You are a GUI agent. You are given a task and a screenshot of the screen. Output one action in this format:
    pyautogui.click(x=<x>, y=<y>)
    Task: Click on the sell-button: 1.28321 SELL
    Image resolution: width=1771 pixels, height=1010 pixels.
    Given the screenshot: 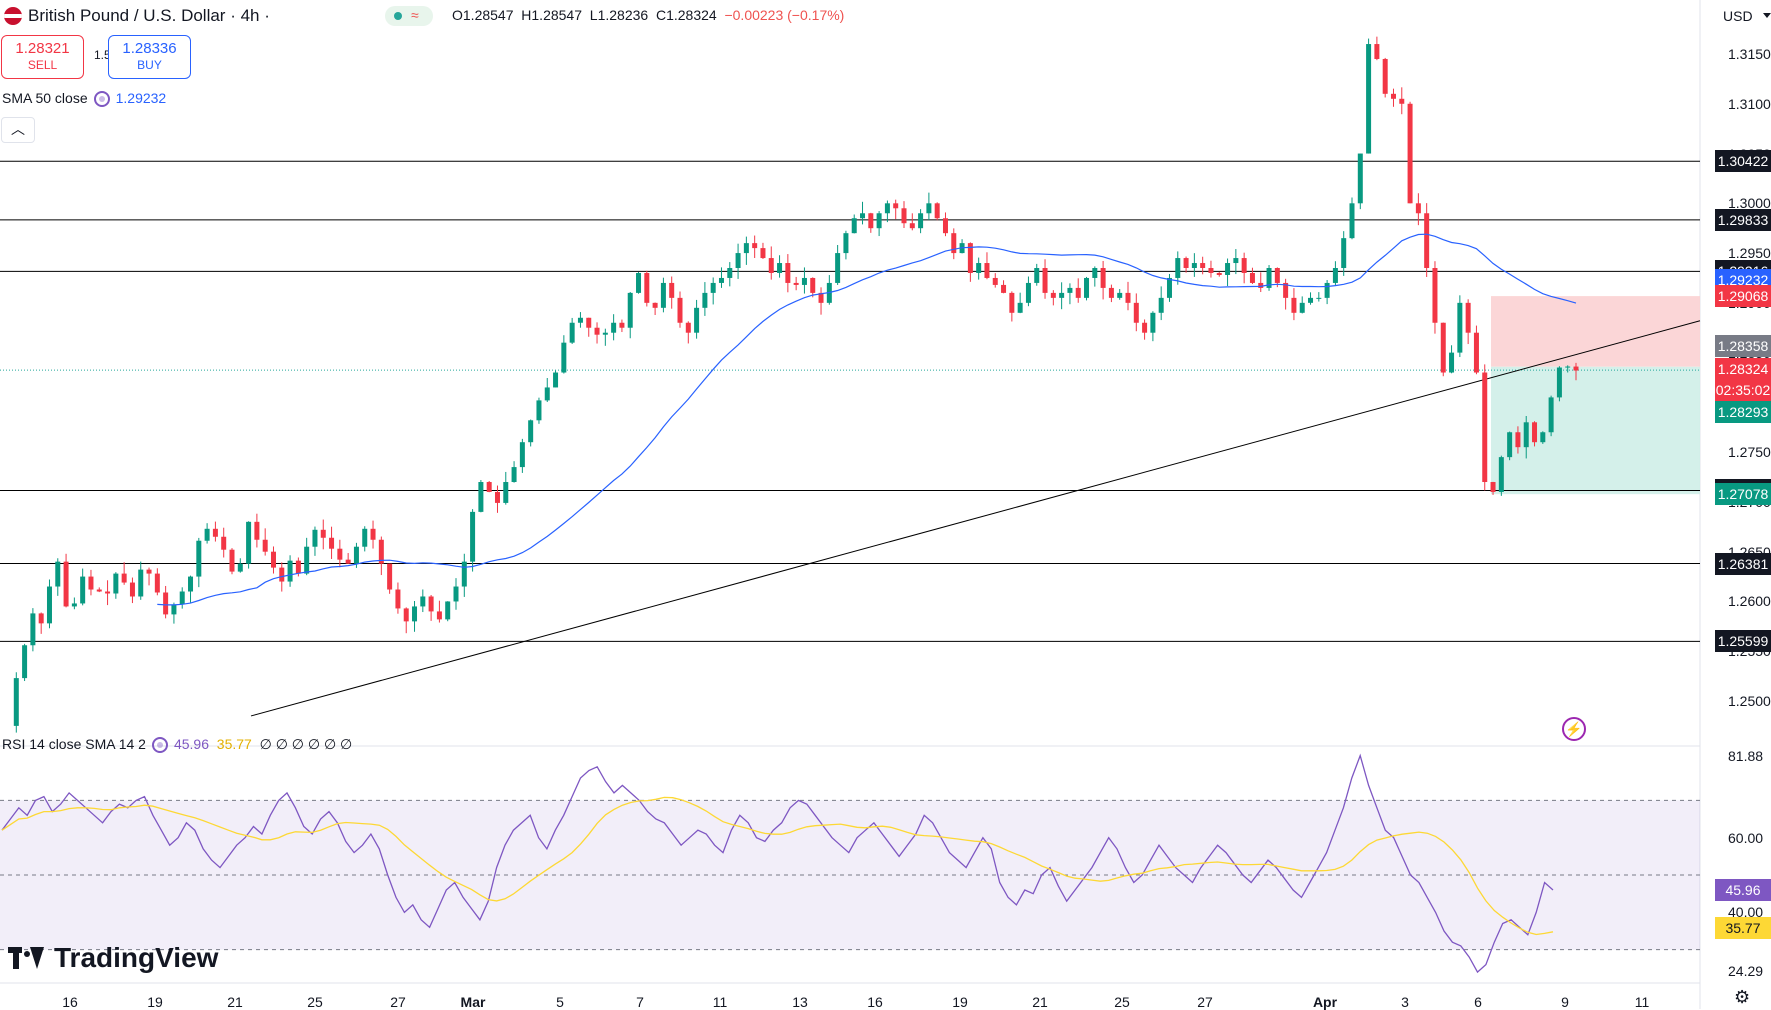 What is the action you would take?
    pyautogui.click(x=42, y=57)
    